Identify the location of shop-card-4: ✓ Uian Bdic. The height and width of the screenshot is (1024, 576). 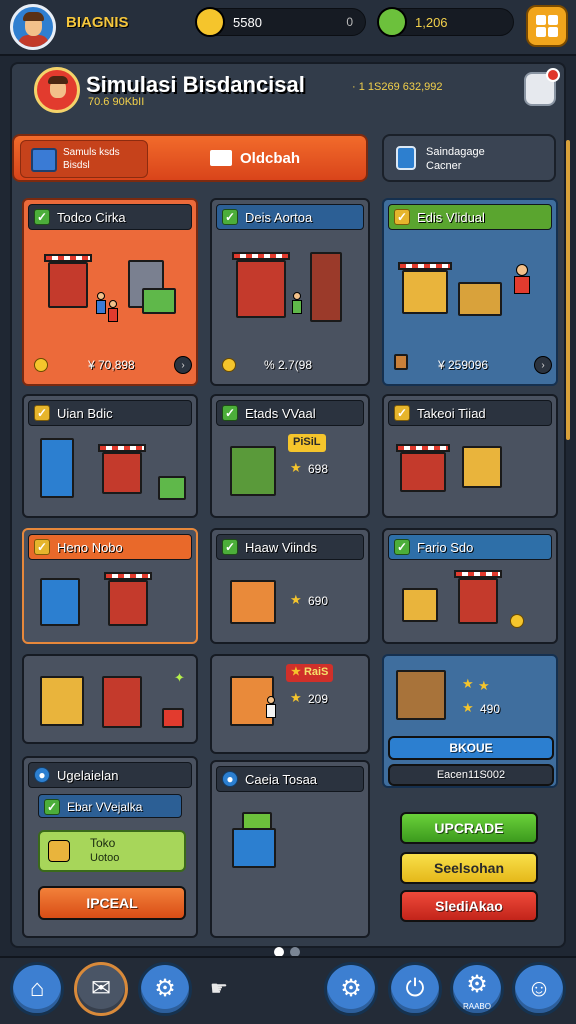
(110, 456).